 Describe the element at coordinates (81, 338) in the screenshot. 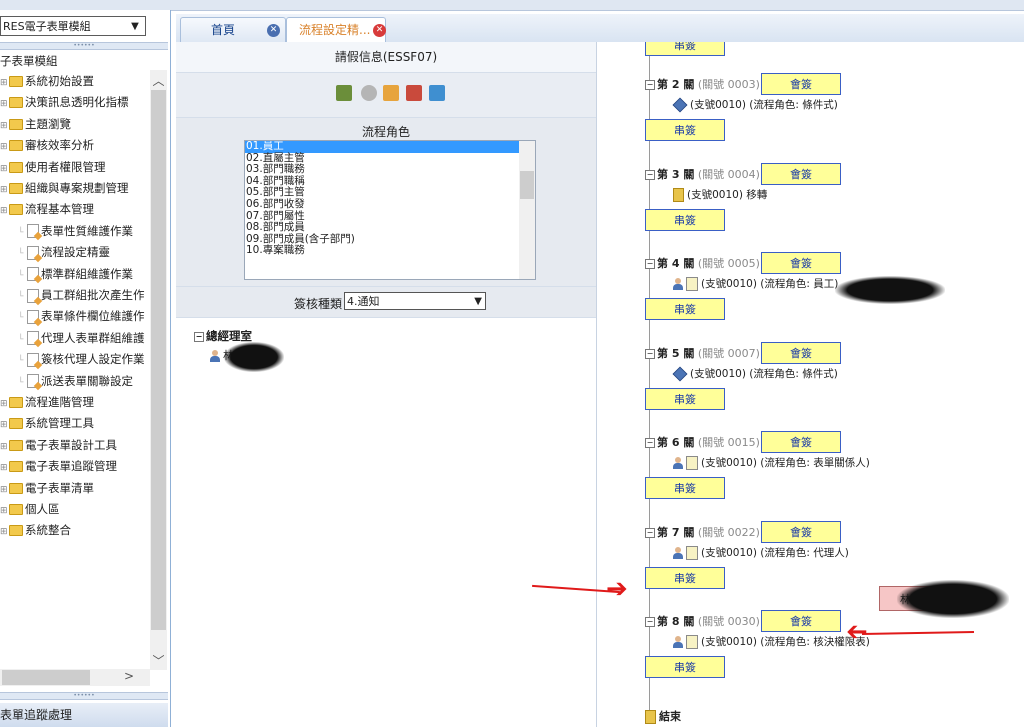

I see `tree-item: └ 代理人表單群組維護` at that location.